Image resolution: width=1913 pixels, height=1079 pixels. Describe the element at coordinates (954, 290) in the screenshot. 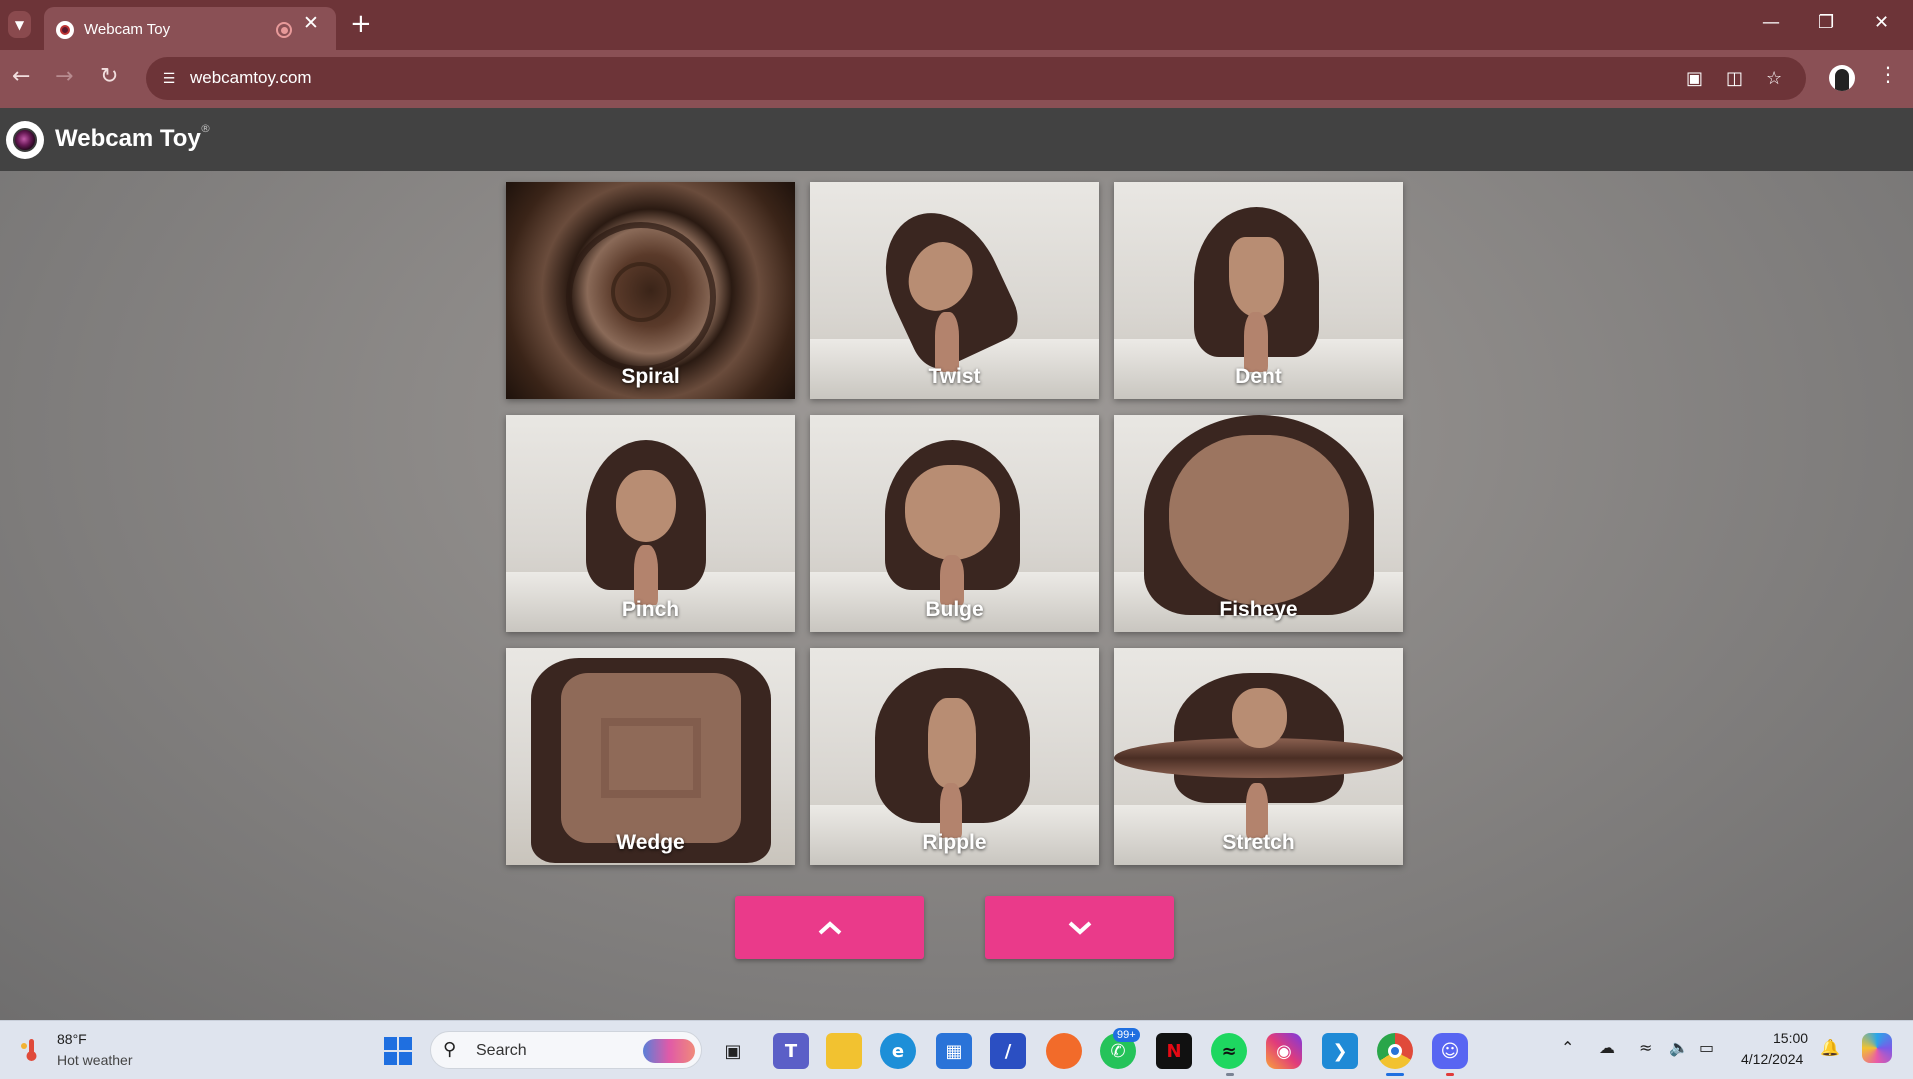

I see `effect-tile-twist: Twist` at that location.